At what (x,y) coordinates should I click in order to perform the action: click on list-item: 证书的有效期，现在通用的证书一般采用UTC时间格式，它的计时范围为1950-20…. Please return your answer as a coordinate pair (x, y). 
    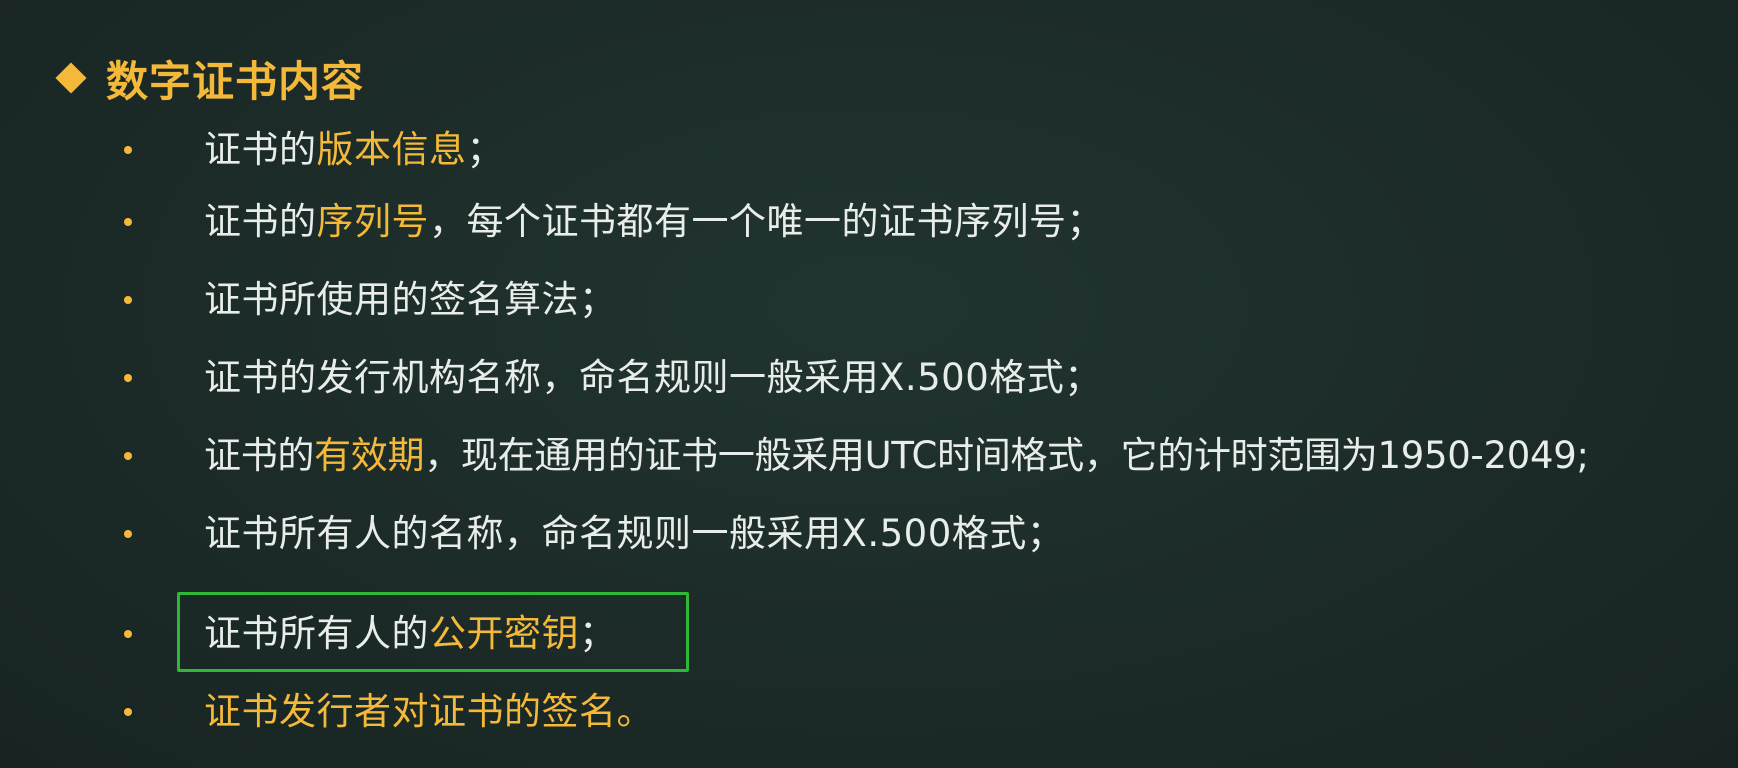
    Looking at the image, I should click on (869, 456).